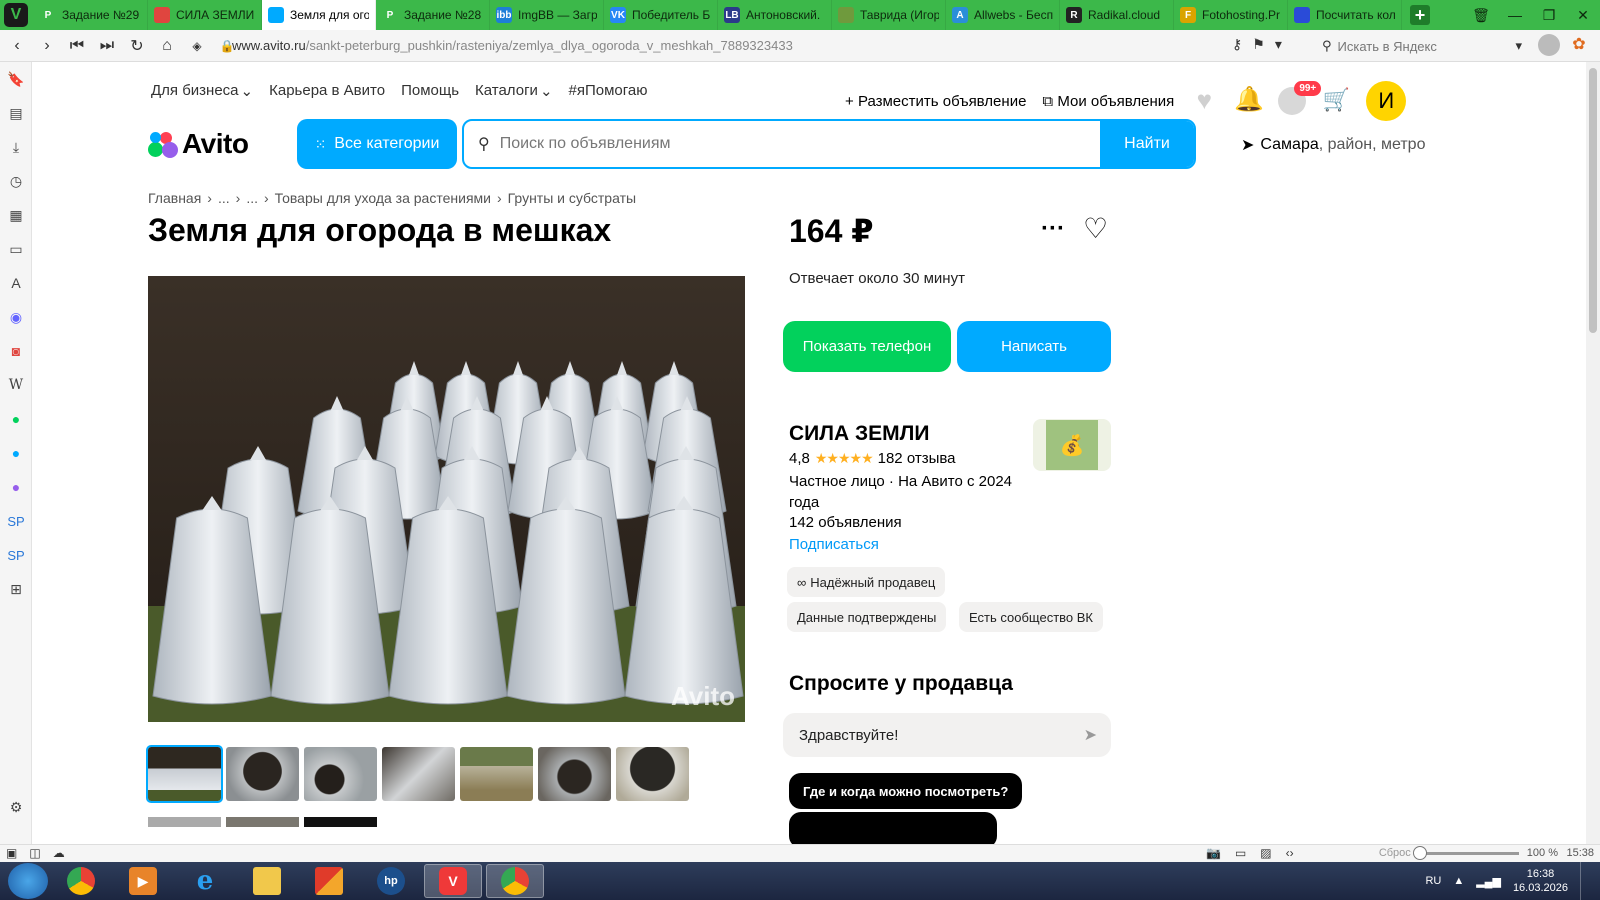 The image size is (1600, 900). I want to click on tile-icon: ◫, so click(34, 853).